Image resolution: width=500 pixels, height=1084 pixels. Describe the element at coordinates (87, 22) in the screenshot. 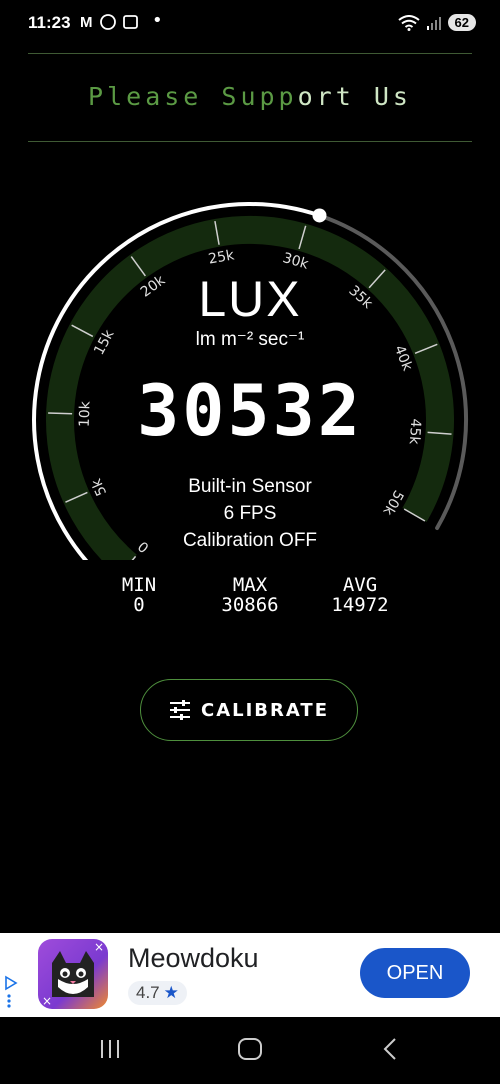

I see `svg-text: M` at that location.